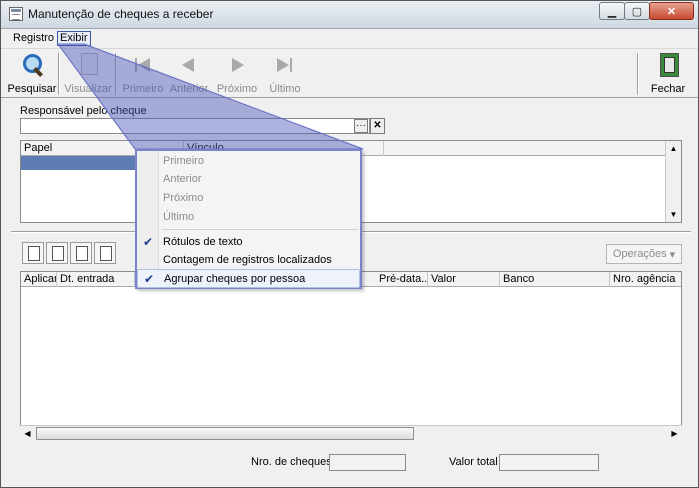 Image resolution: width=699 pixels, height=488 pixels. What do you see at coordinates (88, 89) in the screenshot?
I see `view-button-label: Visualizar` at bounding box center [88, 89].